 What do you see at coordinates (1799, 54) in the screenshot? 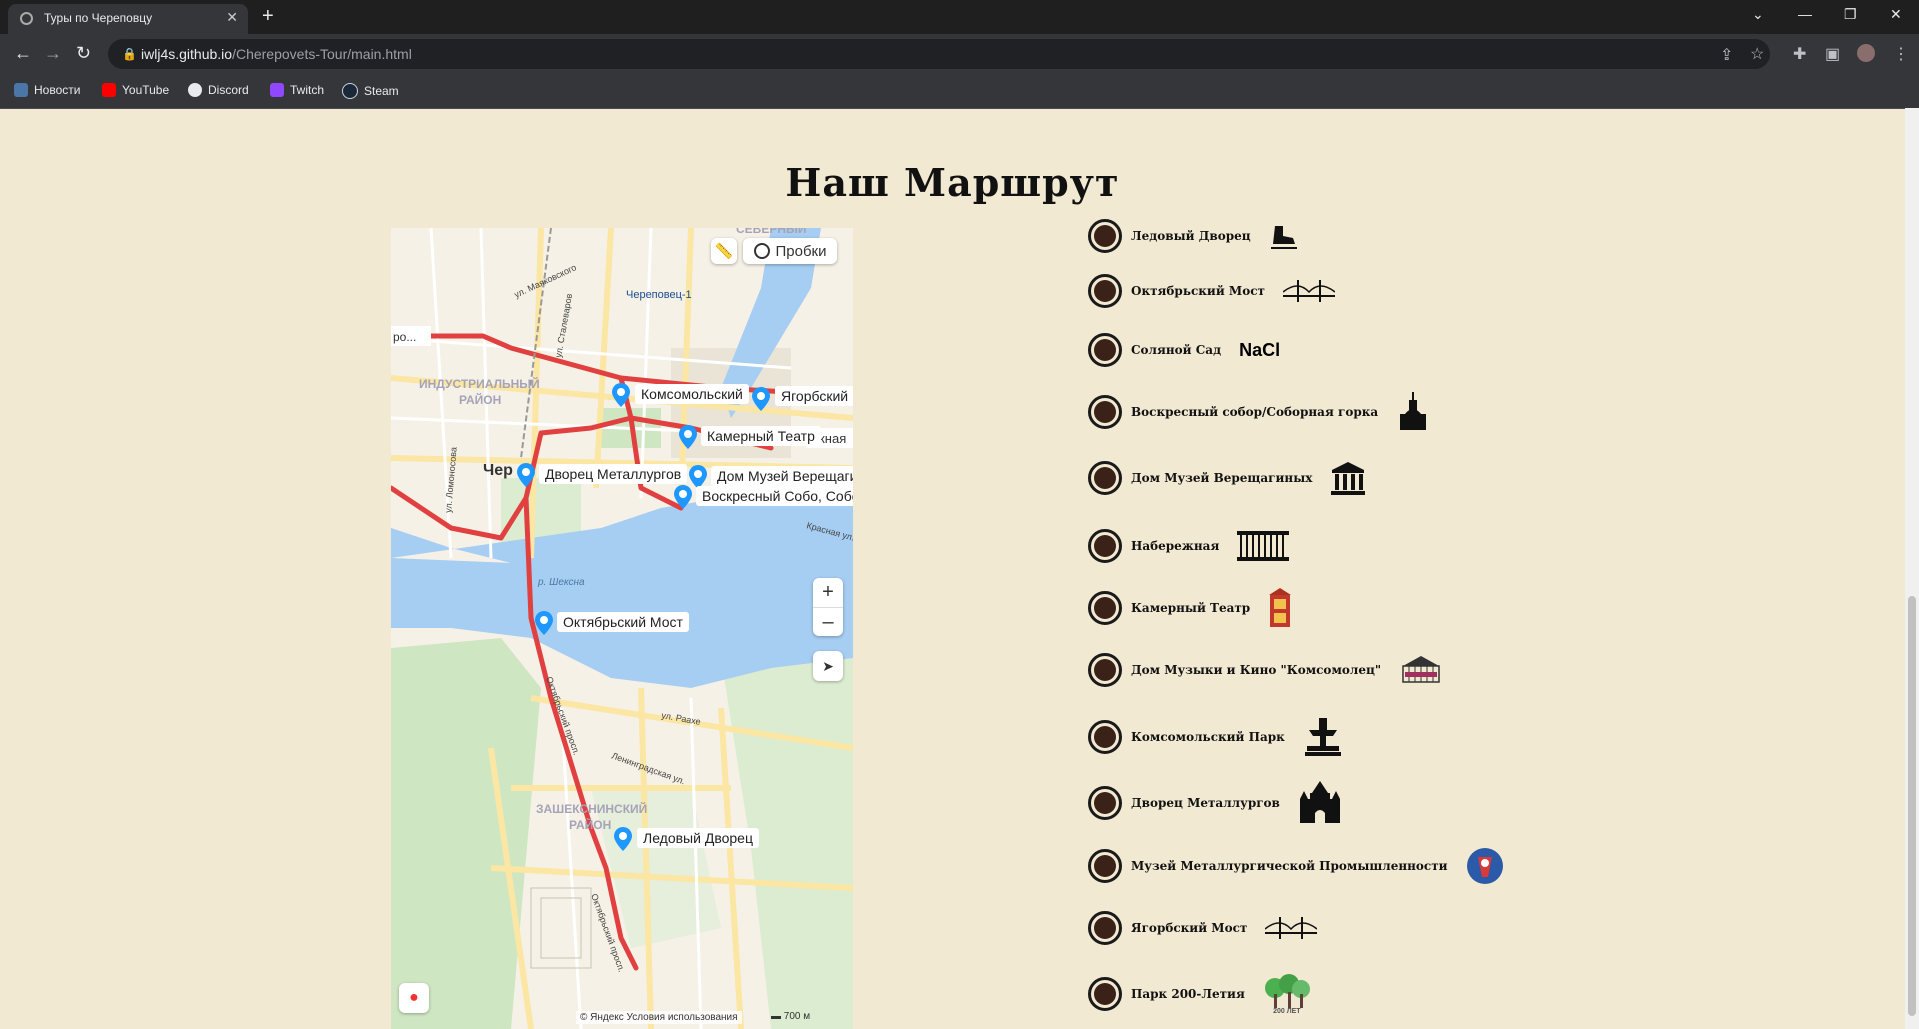
I see `extensions-icon: ✚` at bounding box center [1799, 54].